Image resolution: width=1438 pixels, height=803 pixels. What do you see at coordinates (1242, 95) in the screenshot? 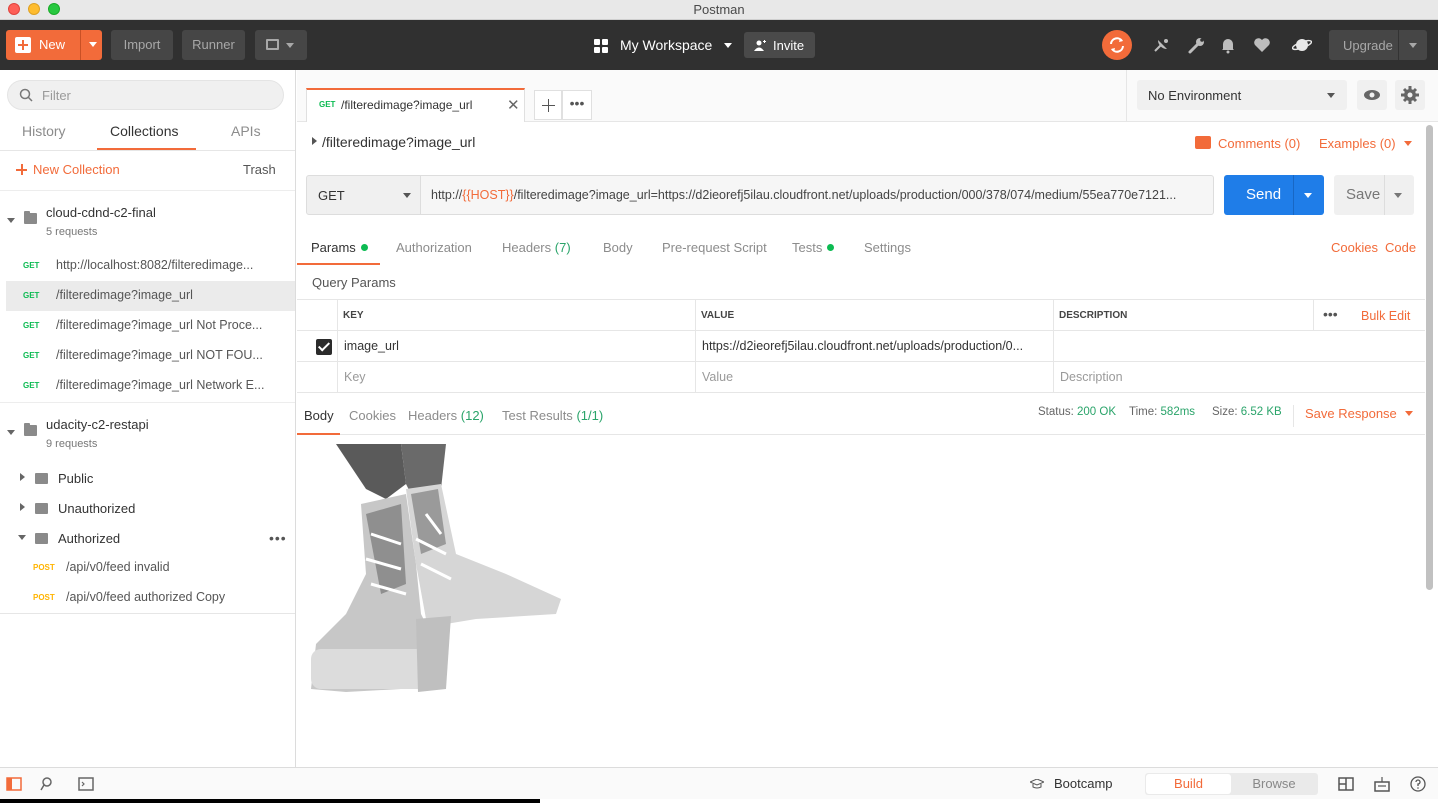
I see `environment-select: No Environment` at bounding box center [1242, 95].